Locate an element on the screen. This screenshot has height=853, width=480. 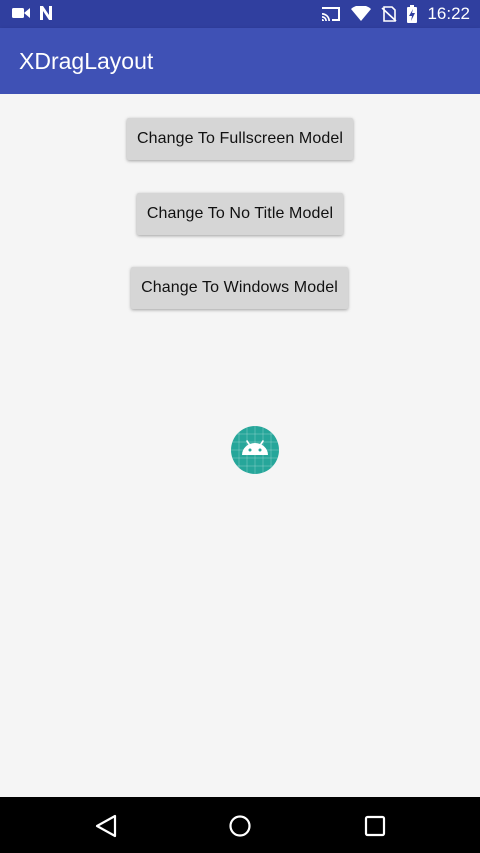
app-title: XDragLayout is located at coordinates (86, 61).